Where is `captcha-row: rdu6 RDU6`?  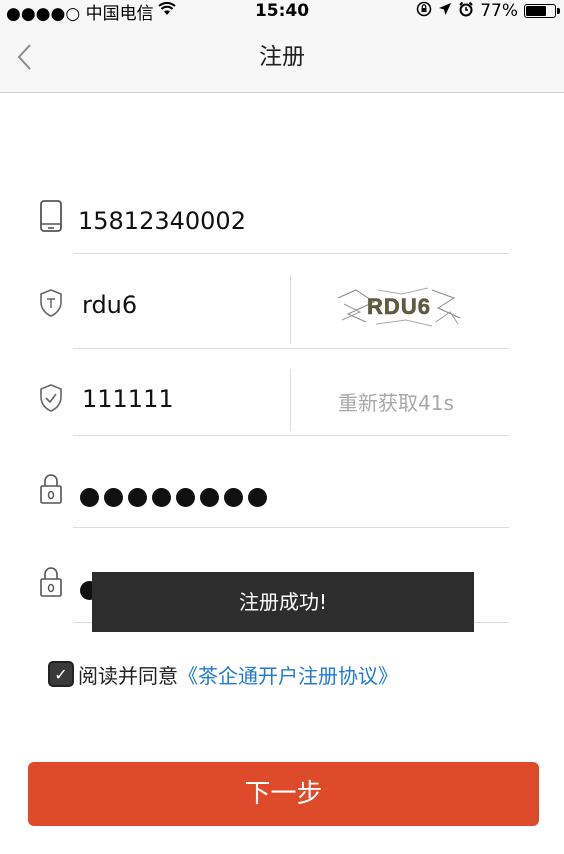 captcha-row: rdu6 RDU6 is located at coordinates (282, 310).